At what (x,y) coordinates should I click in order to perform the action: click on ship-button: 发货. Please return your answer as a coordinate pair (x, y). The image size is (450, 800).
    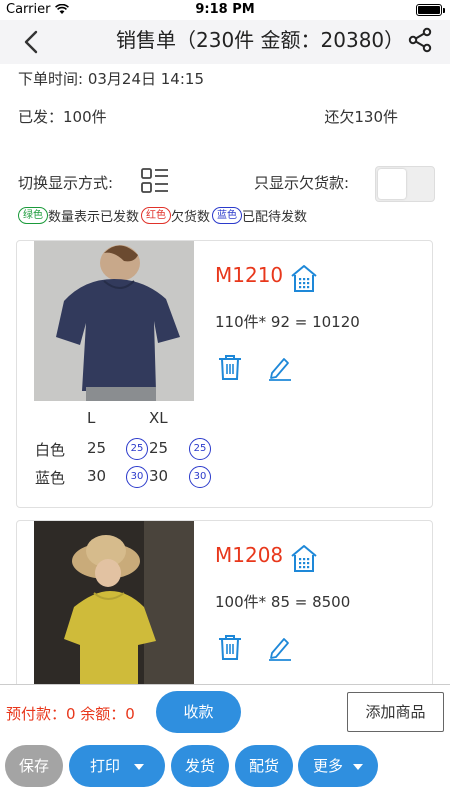
    Looking at the image, I should click on (200, 766).